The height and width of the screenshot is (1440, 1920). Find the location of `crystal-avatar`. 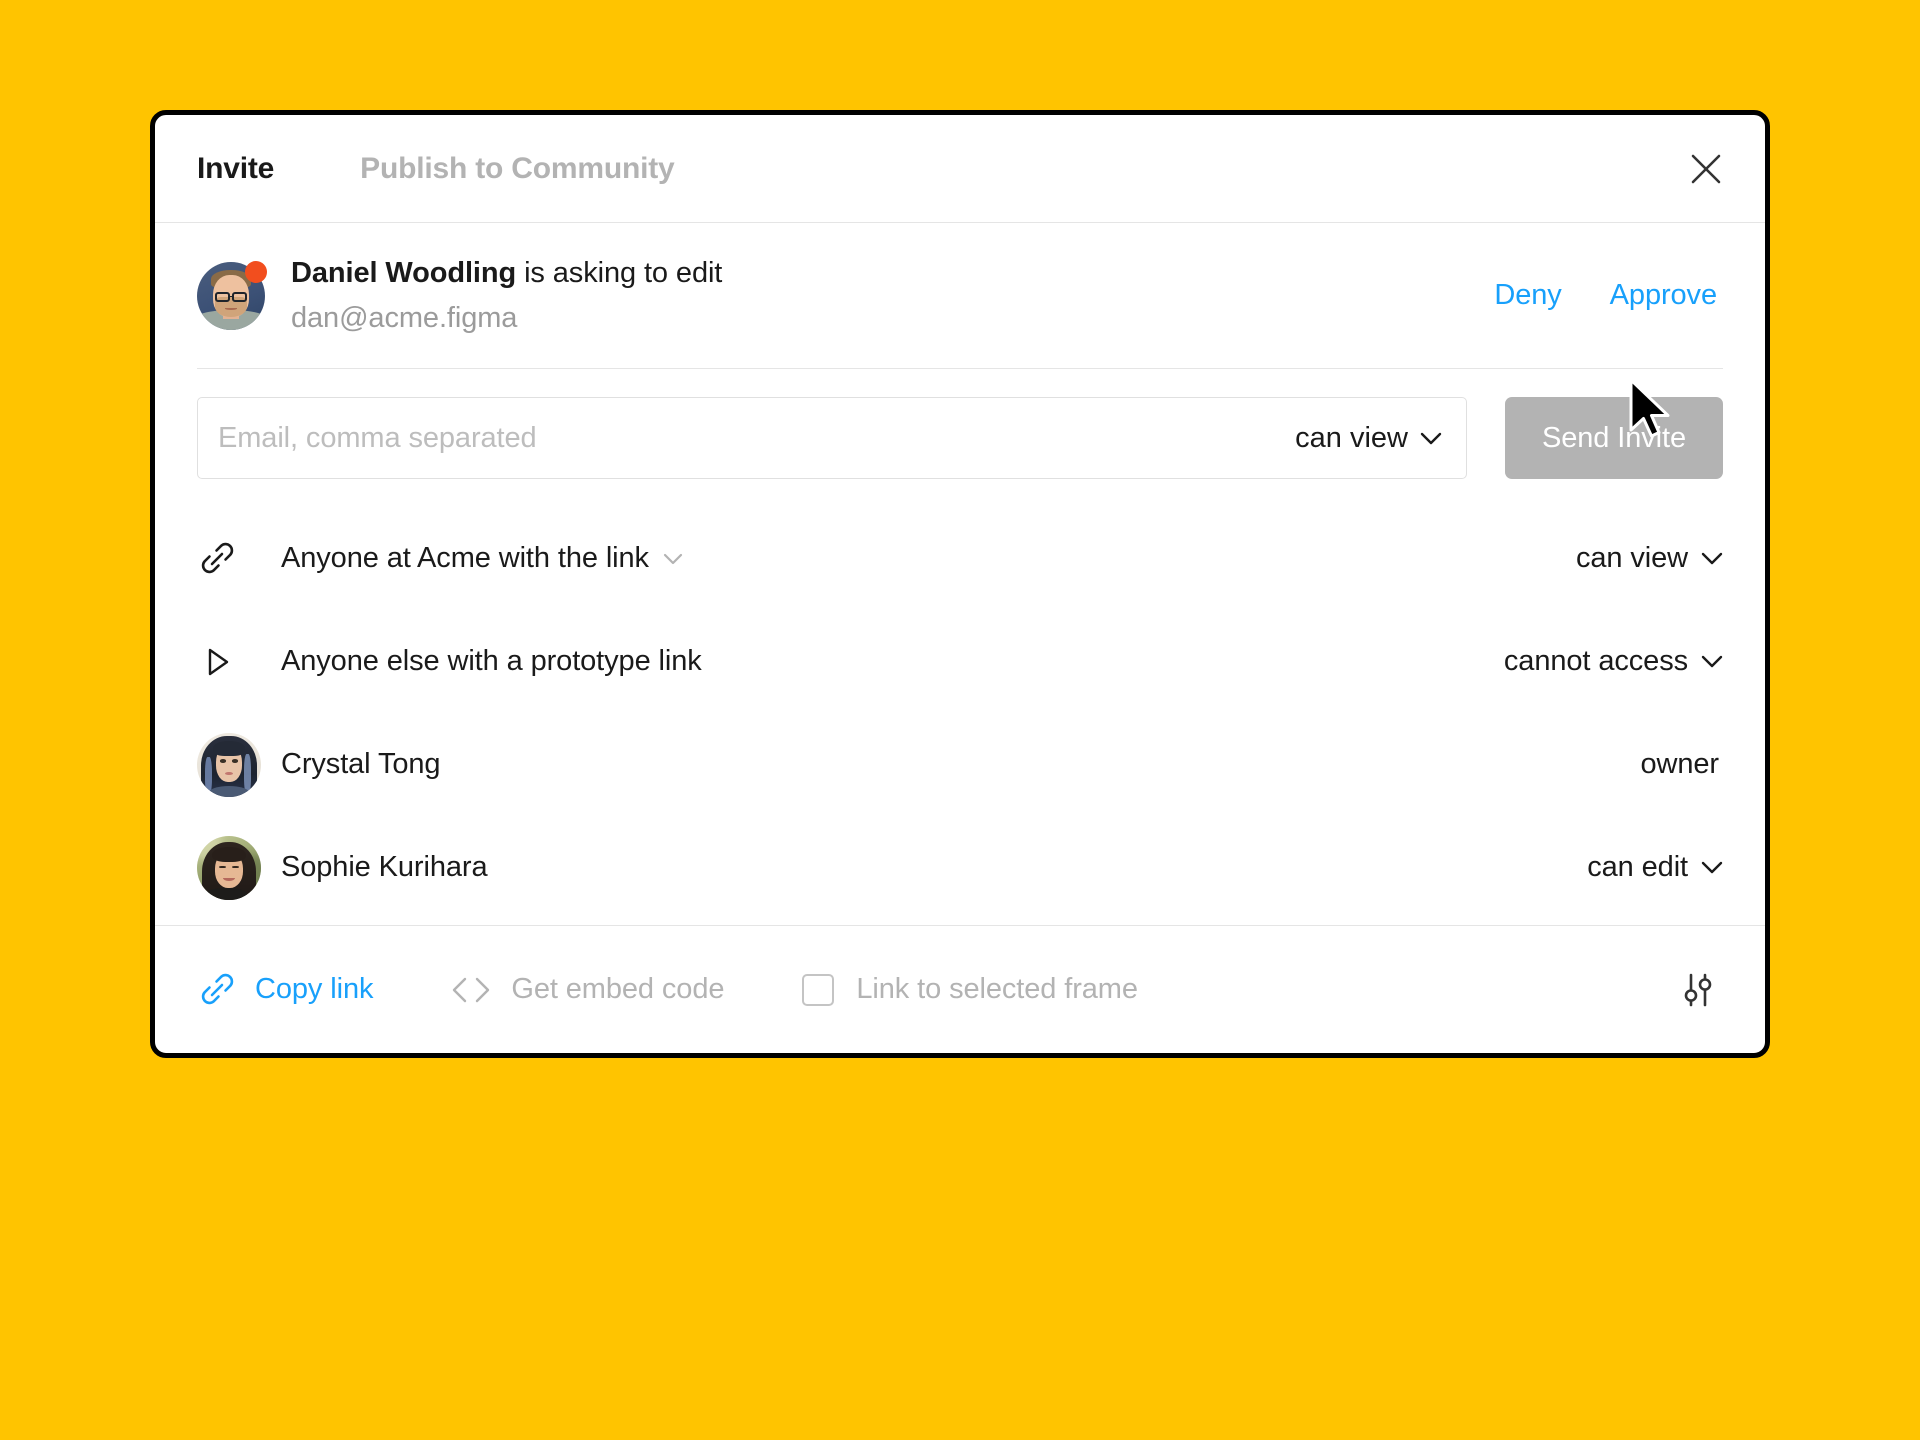

crystal-avatar is located at coordinates (229, 764).